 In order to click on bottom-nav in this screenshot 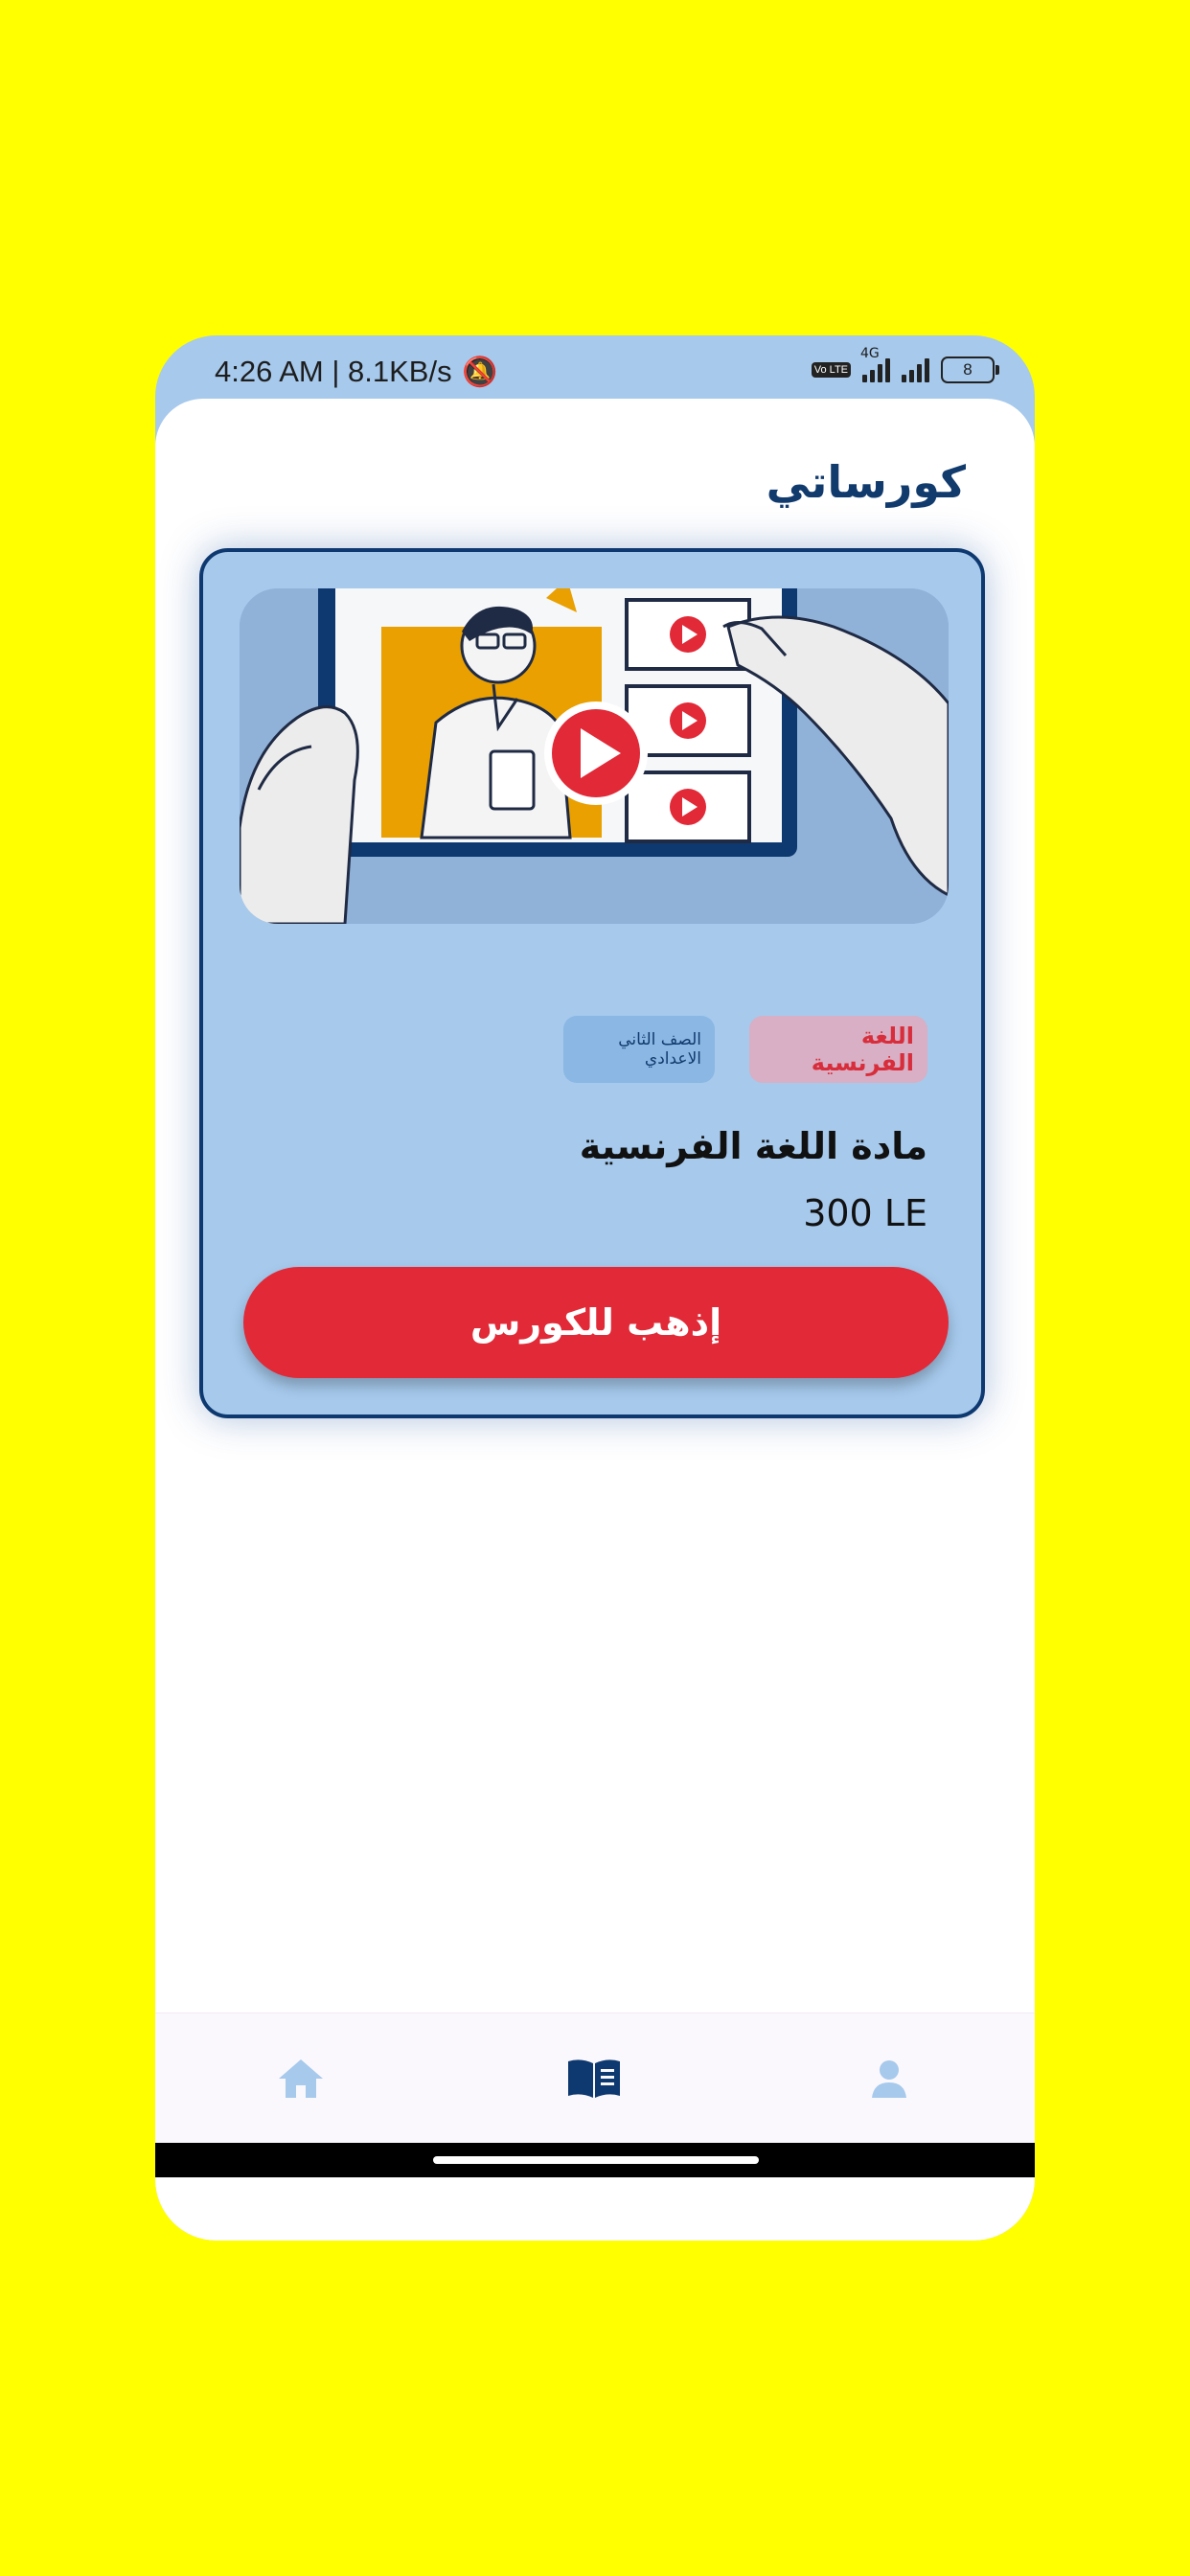, I will do `click(595, 2078)`.